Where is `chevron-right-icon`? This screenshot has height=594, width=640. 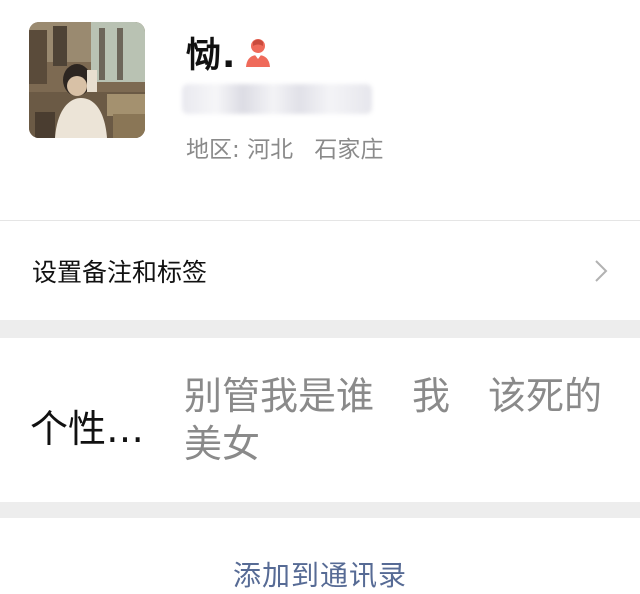
chevron-right-icon is located at coordinates (601, 271).